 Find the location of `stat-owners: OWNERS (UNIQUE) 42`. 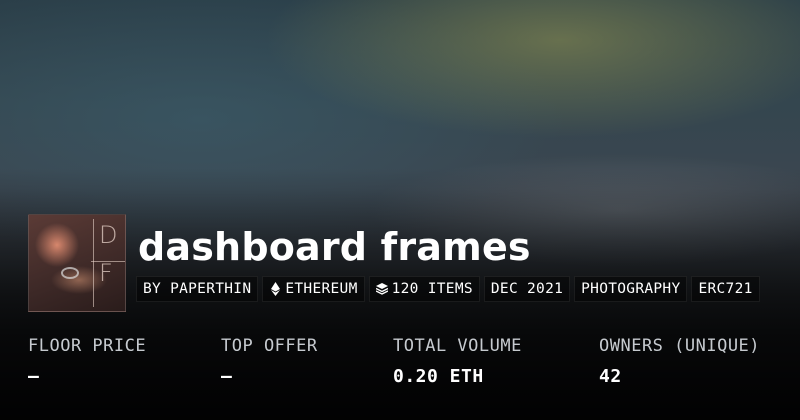

stat-owners: OWNERS (UNIQUE) 42 is located at coordinates (679, 361).